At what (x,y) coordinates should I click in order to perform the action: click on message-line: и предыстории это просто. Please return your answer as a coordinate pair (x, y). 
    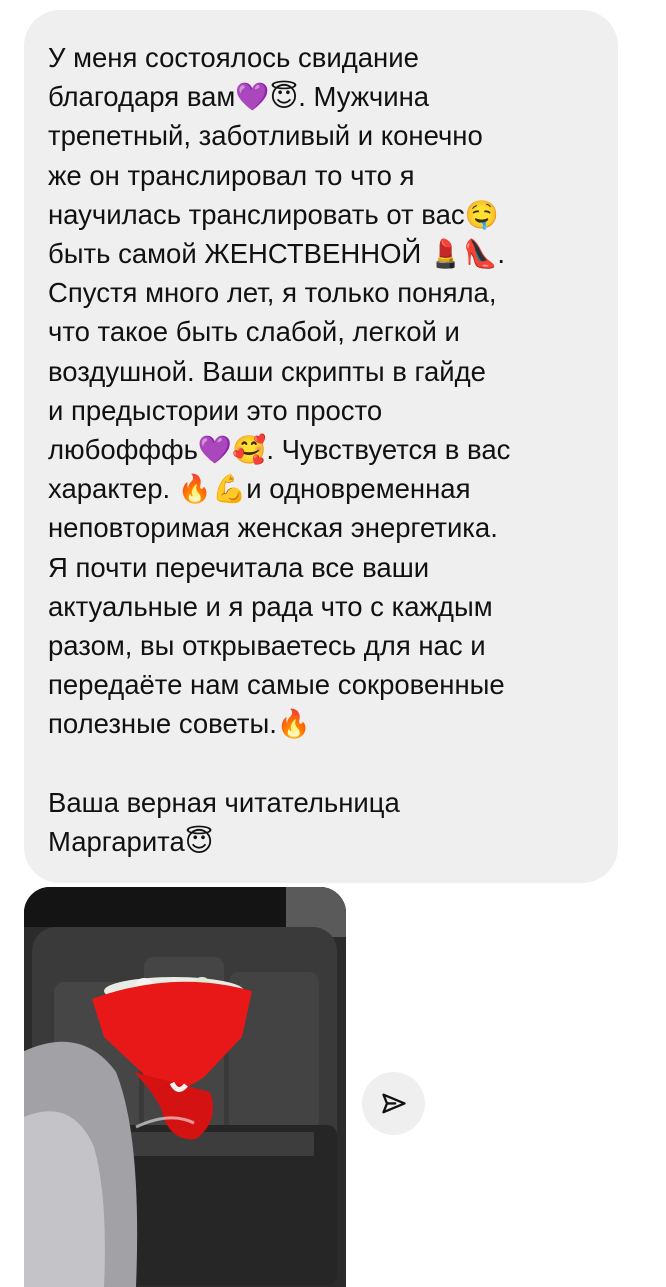
    Looking at the image, I should click on (215, 410).